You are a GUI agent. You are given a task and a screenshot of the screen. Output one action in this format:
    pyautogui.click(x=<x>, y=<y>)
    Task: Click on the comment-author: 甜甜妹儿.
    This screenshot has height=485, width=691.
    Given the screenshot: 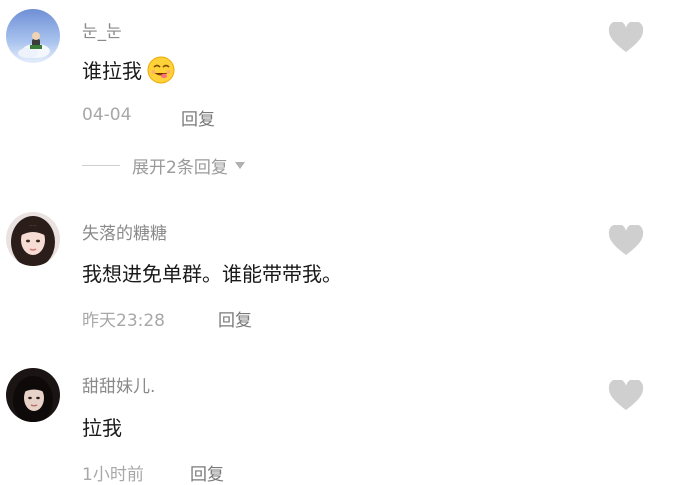 What is the action you would take?
    pyautogui.click(x=118, y=384)
    